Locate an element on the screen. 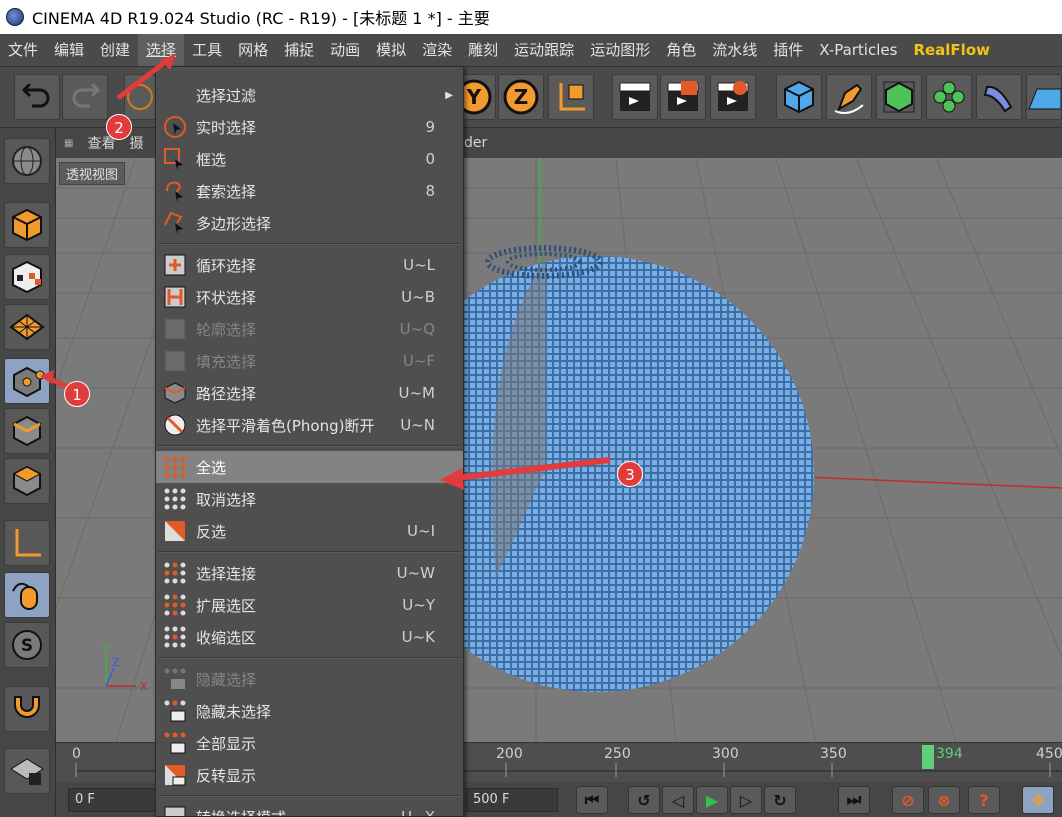 This screenshot has width=1062, height=817. solo-button: S is located at coordinates (27, 645).